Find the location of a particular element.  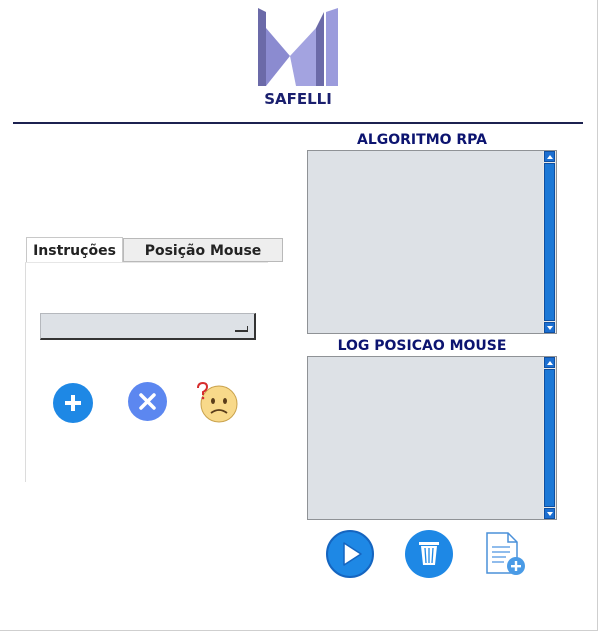

delete-button is located at coordinates (429, 554).